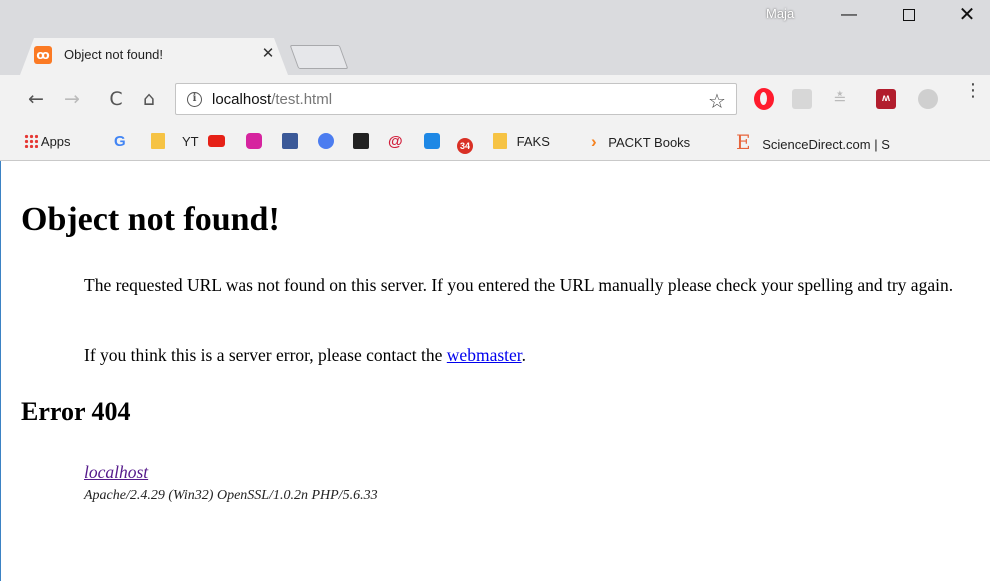 The width and height of the screenshot is (990, 581). I want to click on youtube-icon, so click(216, 141).